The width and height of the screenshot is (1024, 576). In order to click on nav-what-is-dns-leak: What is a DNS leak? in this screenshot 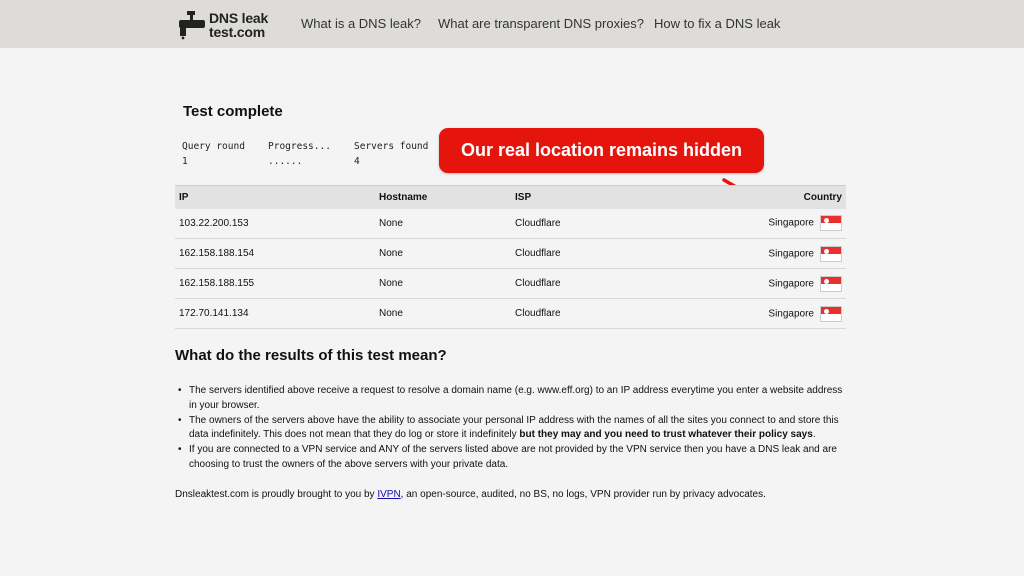, I will do `click(361, 23)`.